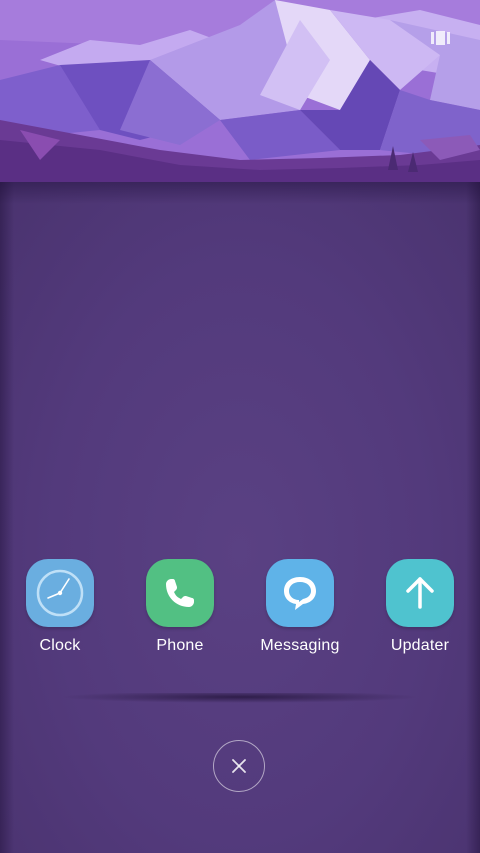 The image size is (480, 853). I want to click on app-clock: Clock, so click(60, 607).